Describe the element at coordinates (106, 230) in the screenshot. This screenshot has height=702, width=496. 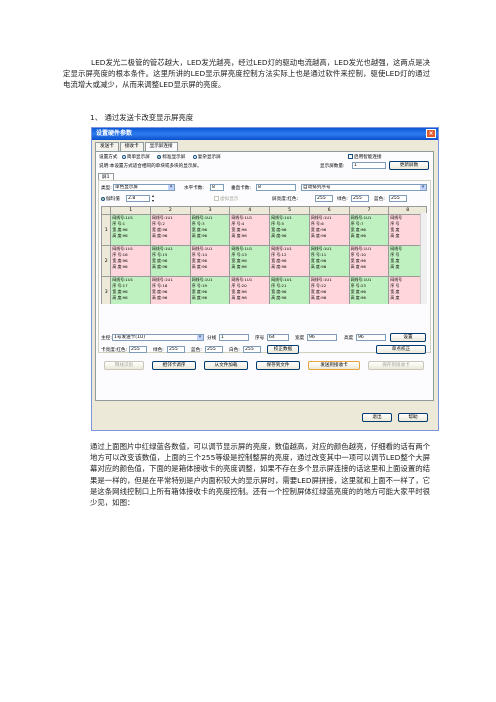
I see `row-header: 1` at that location.